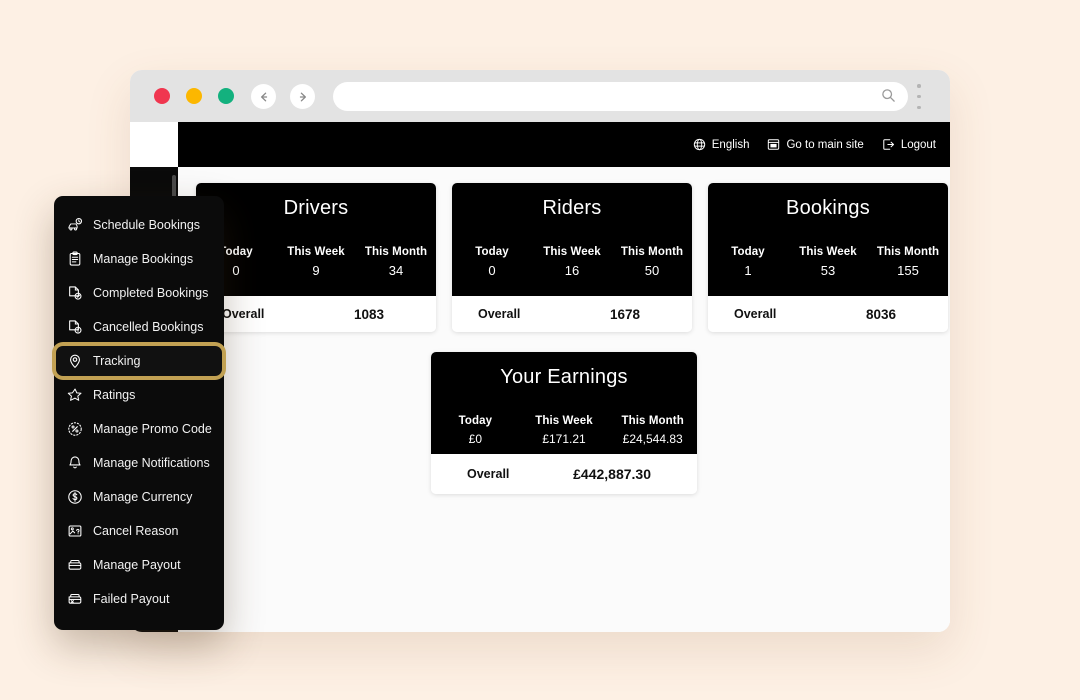 This screenshot has height=700, width=1080. I want to click on logout-button: Logout, so click(909, 144).